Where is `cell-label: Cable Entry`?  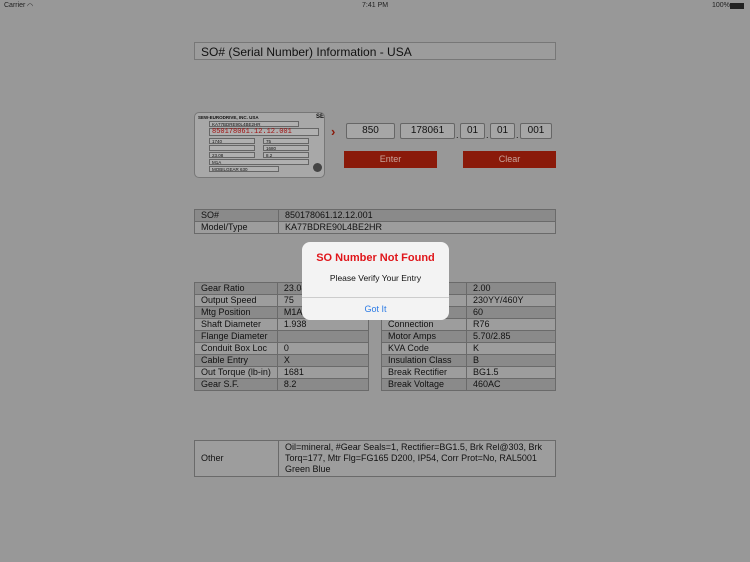
cell-label: Cable Entry is located at coordinates (236, 360).